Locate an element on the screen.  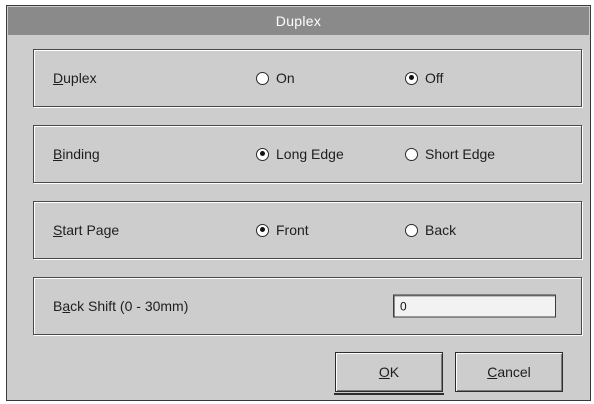
back-shift-input: 0 is located at coordinates (474, 306).